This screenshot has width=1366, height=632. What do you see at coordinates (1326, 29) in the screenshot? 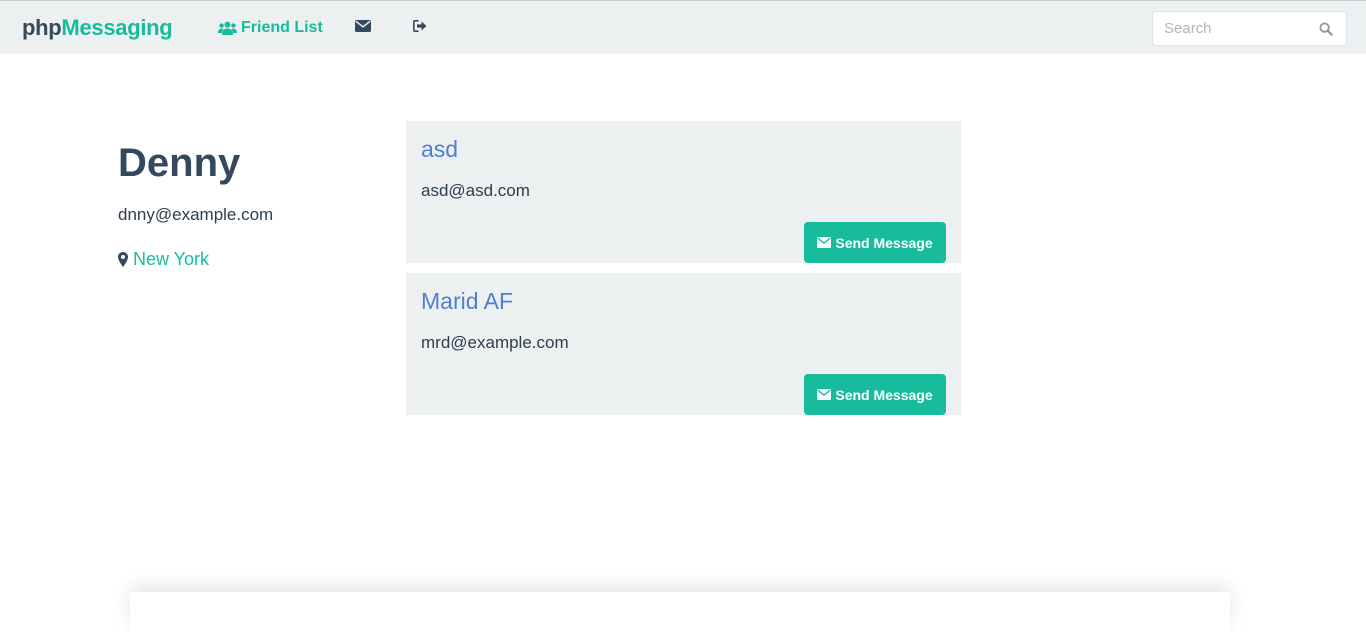
I see `search-icon` at bounding box center [1326, 29].